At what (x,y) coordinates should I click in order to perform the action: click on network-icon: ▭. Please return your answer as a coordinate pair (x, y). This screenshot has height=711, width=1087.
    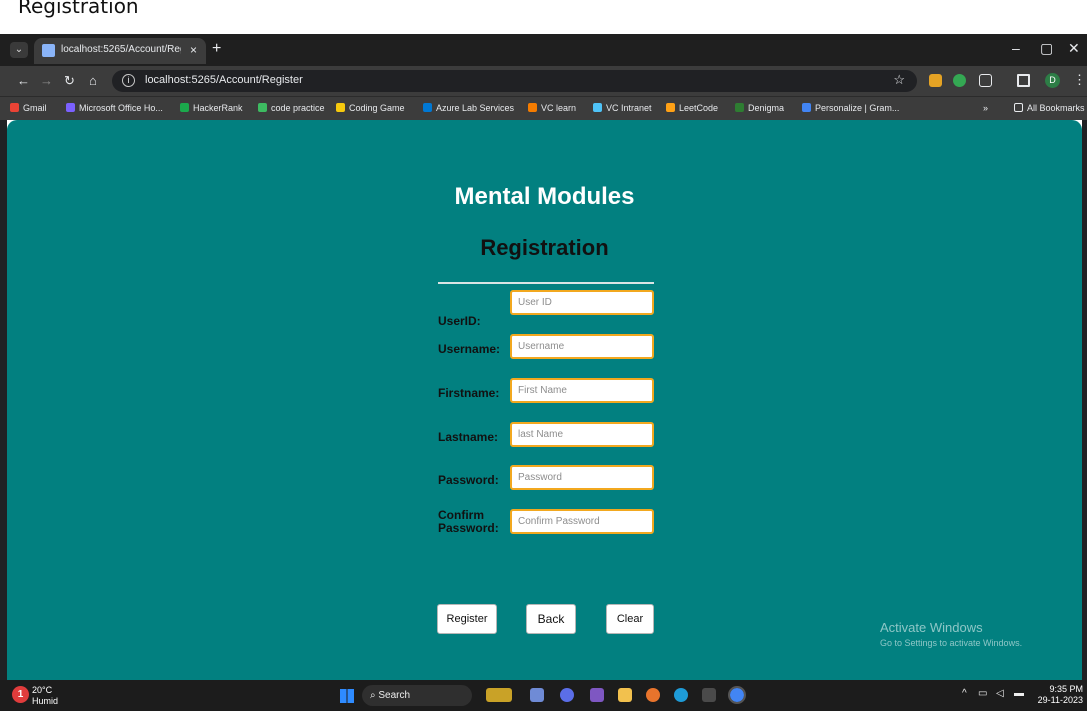
    Looking at the image, I should click on (982, 693).